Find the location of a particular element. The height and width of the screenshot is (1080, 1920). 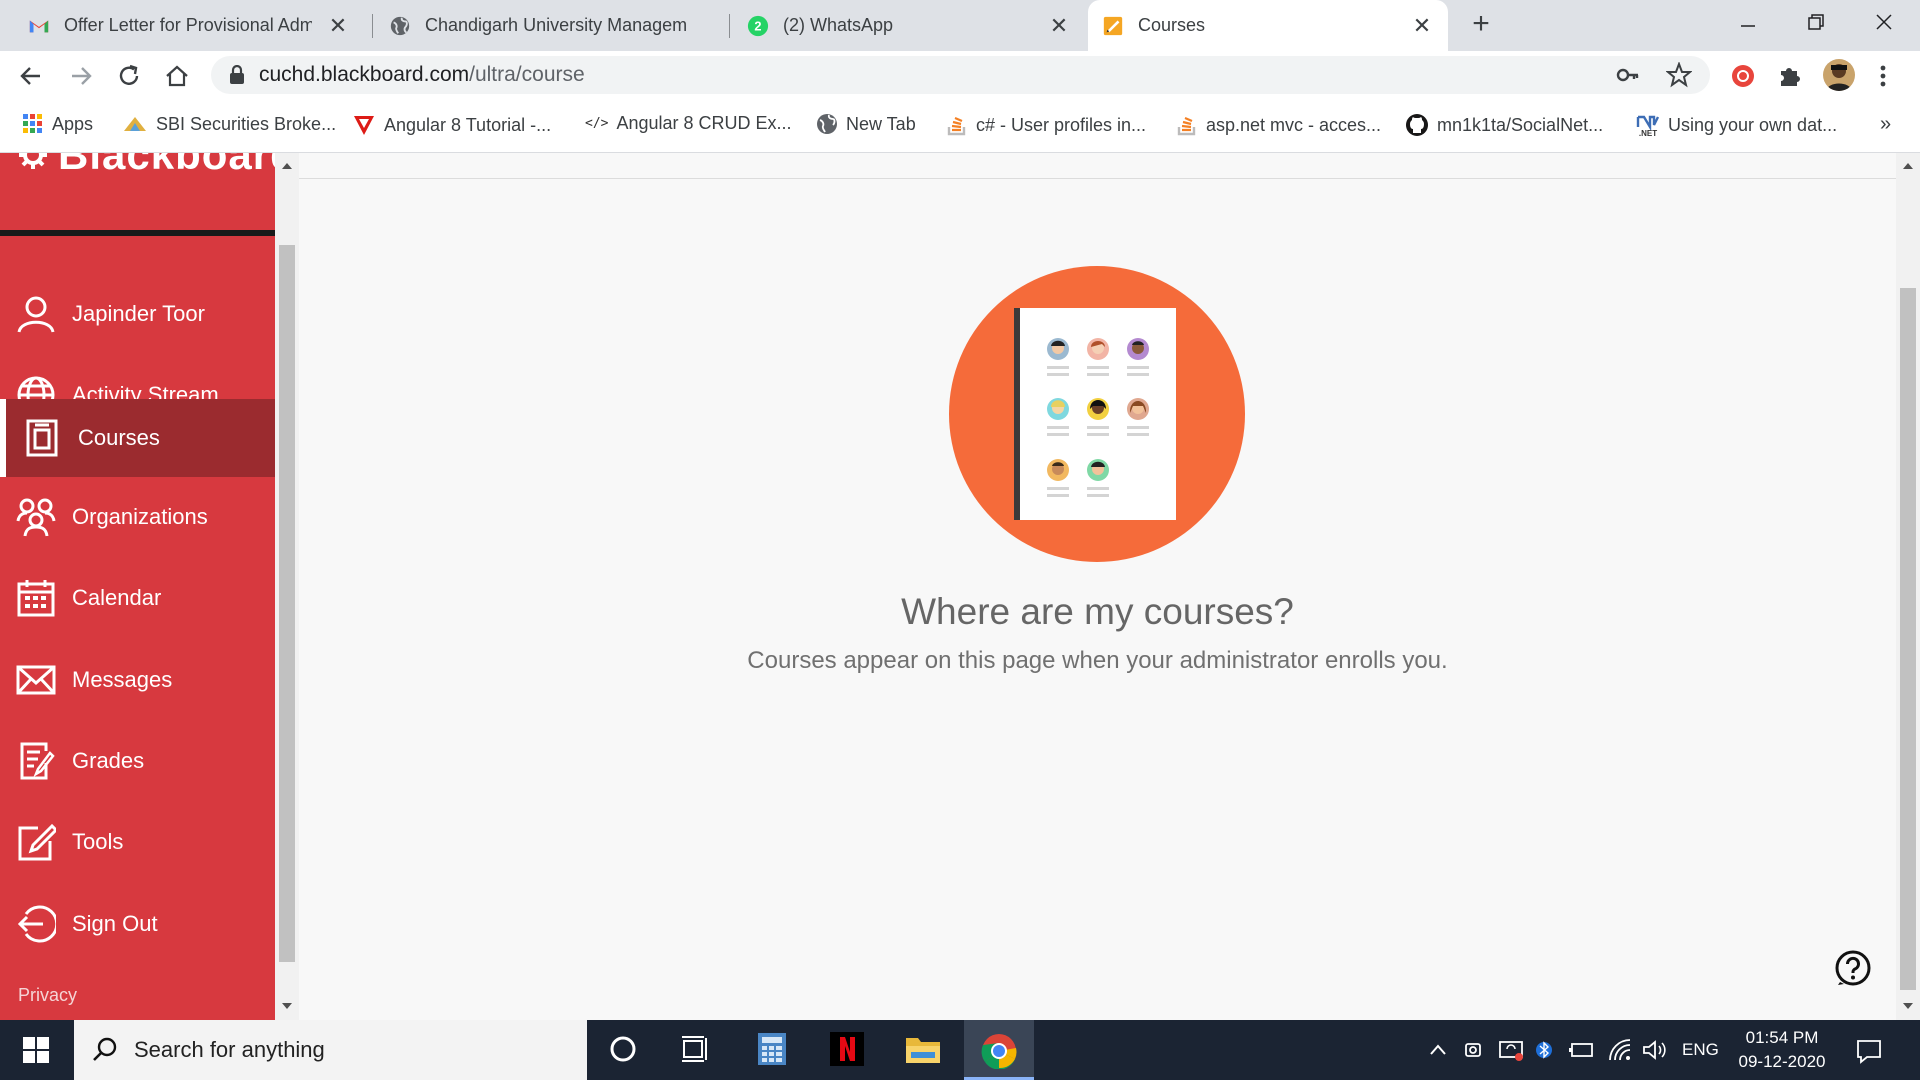

back-button is located at coordinates (31, 76).